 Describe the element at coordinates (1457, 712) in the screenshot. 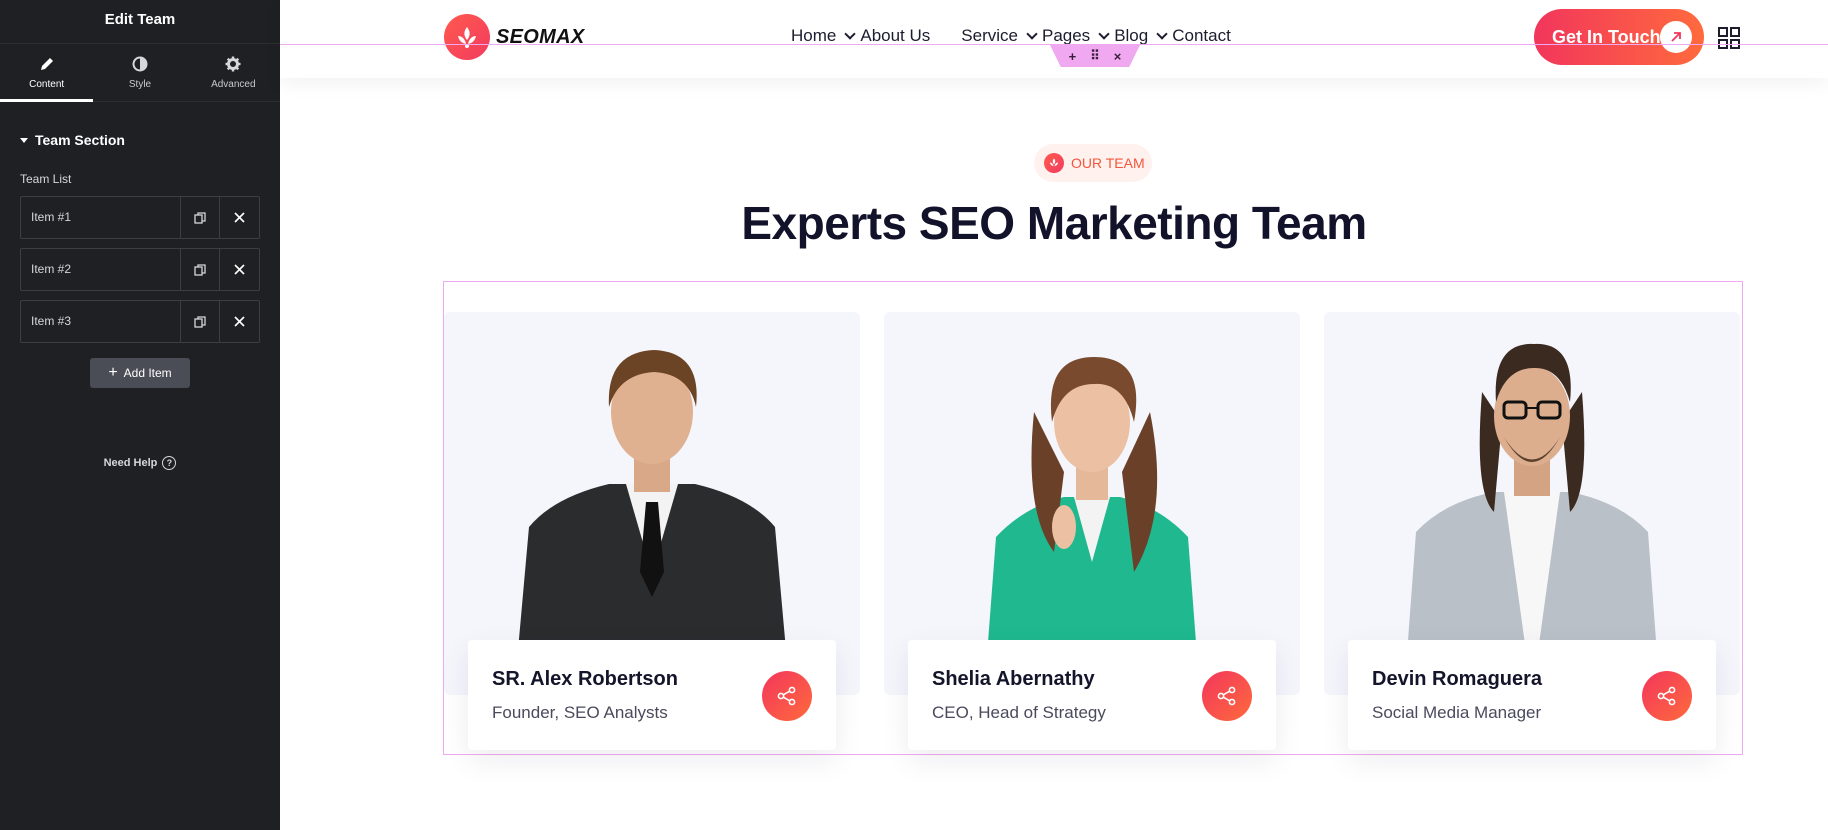

I see `member-role: Social Media Manager` at that location.